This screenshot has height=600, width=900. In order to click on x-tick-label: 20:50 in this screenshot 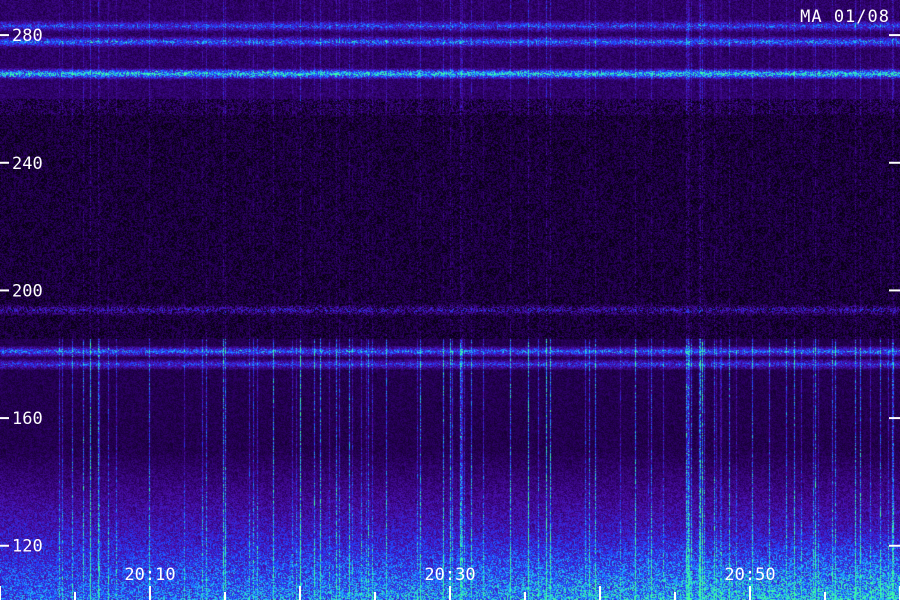, I will do `click(749, 575)`.